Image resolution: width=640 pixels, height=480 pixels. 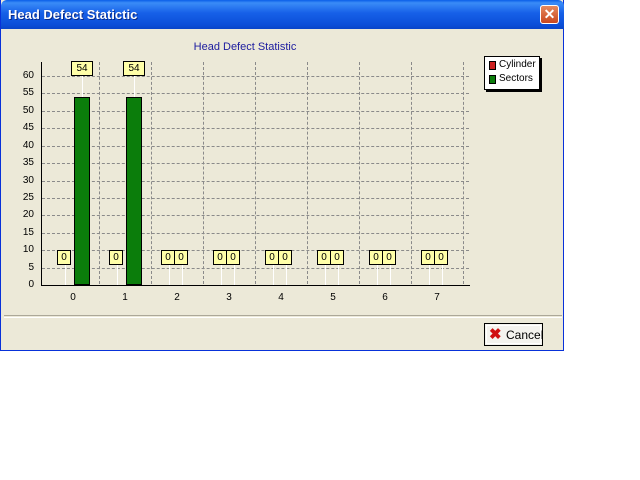 I want to click on chart-title: Head Defect Statistic, so click(x=245, y=47).